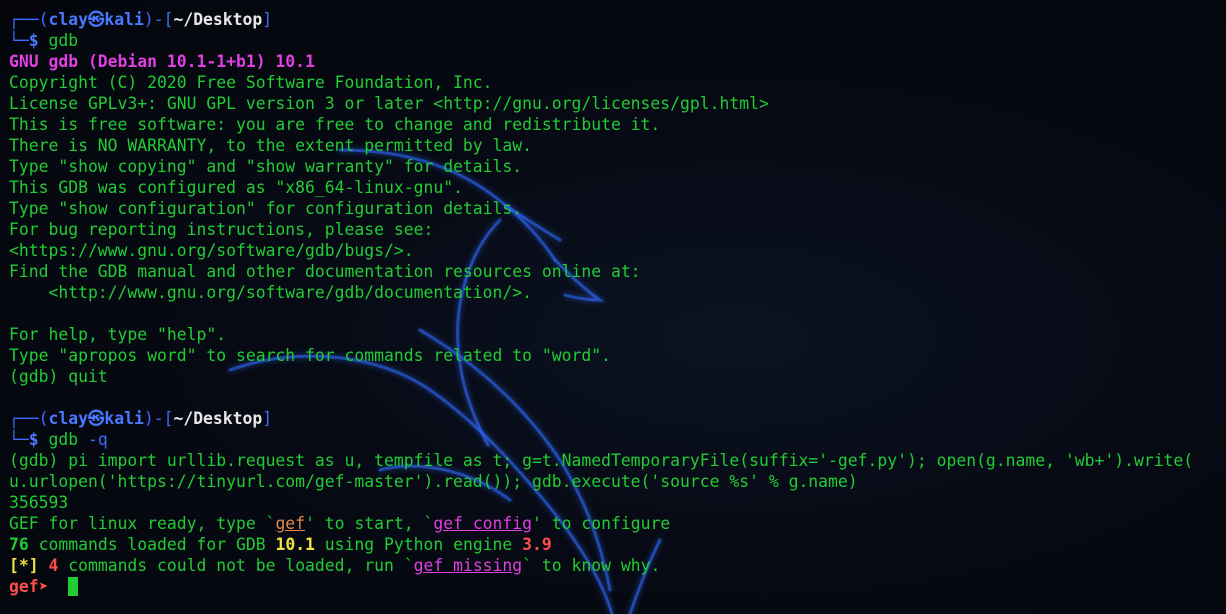 The width and height of the screenshot is (1226, 614). What do you see at coordinates (591, 565) in the screenshot?
I see `missing-text: ` to know why.` at bounding box center [591, 565].